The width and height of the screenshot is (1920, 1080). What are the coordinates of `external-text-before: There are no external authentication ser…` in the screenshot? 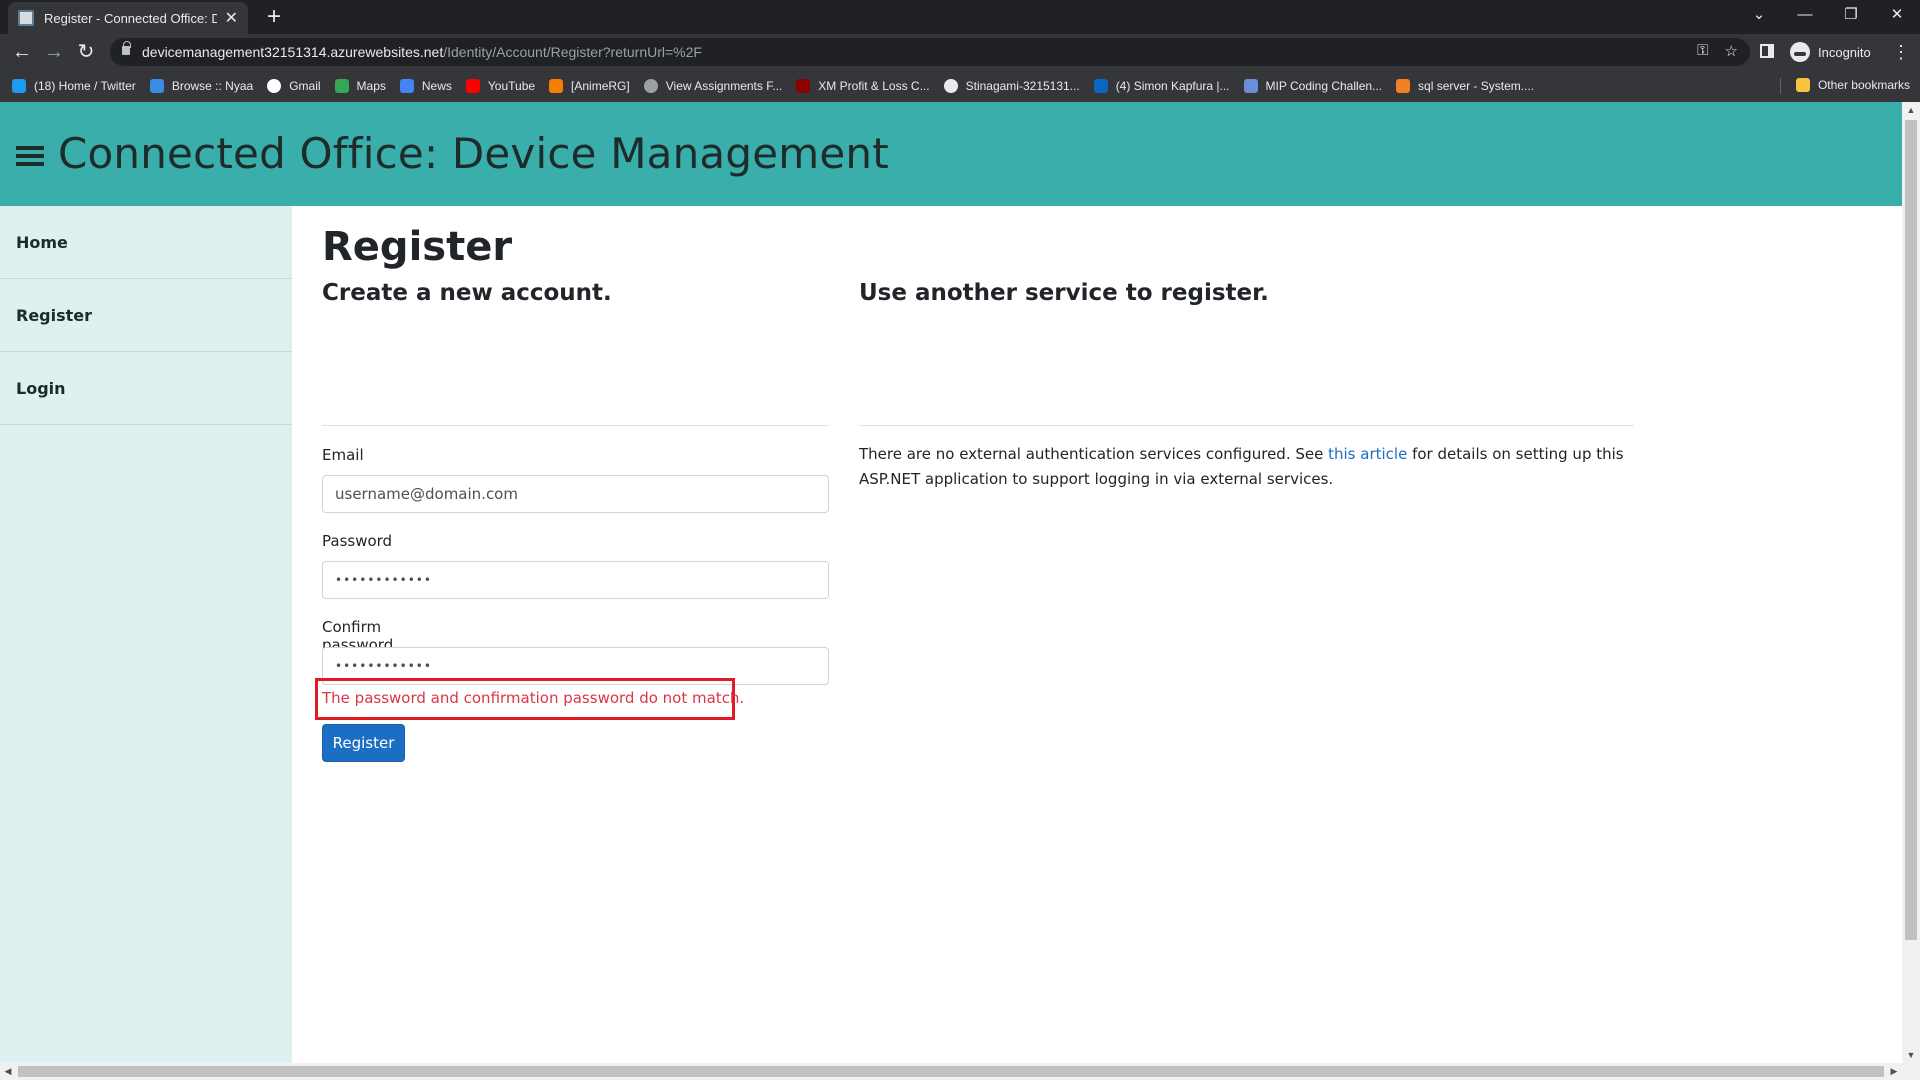 It's located at (1094, 454).